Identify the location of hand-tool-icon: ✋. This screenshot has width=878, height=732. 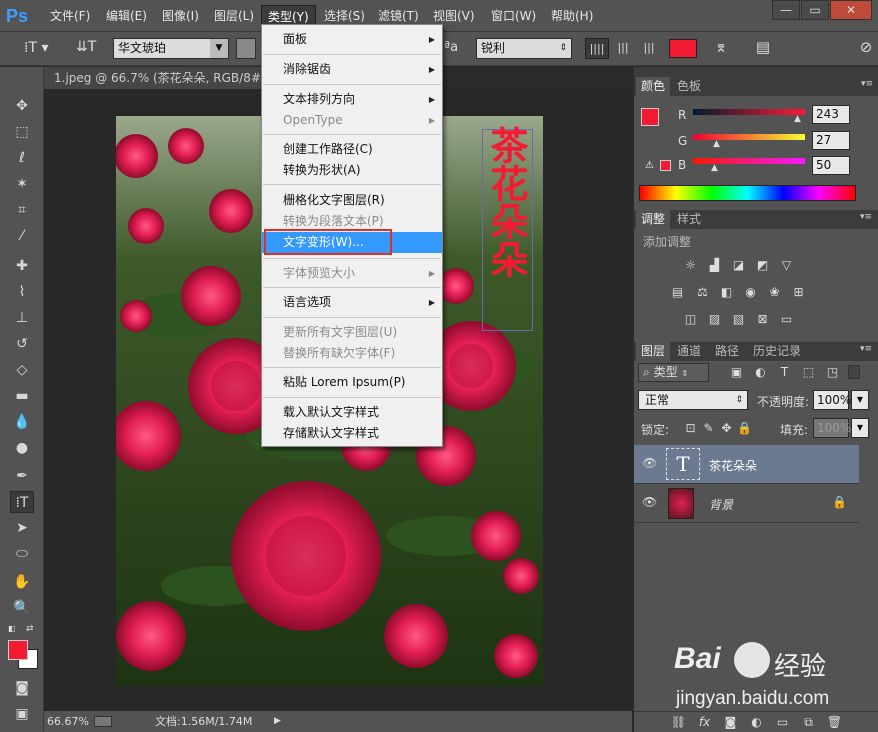
(22, 582).